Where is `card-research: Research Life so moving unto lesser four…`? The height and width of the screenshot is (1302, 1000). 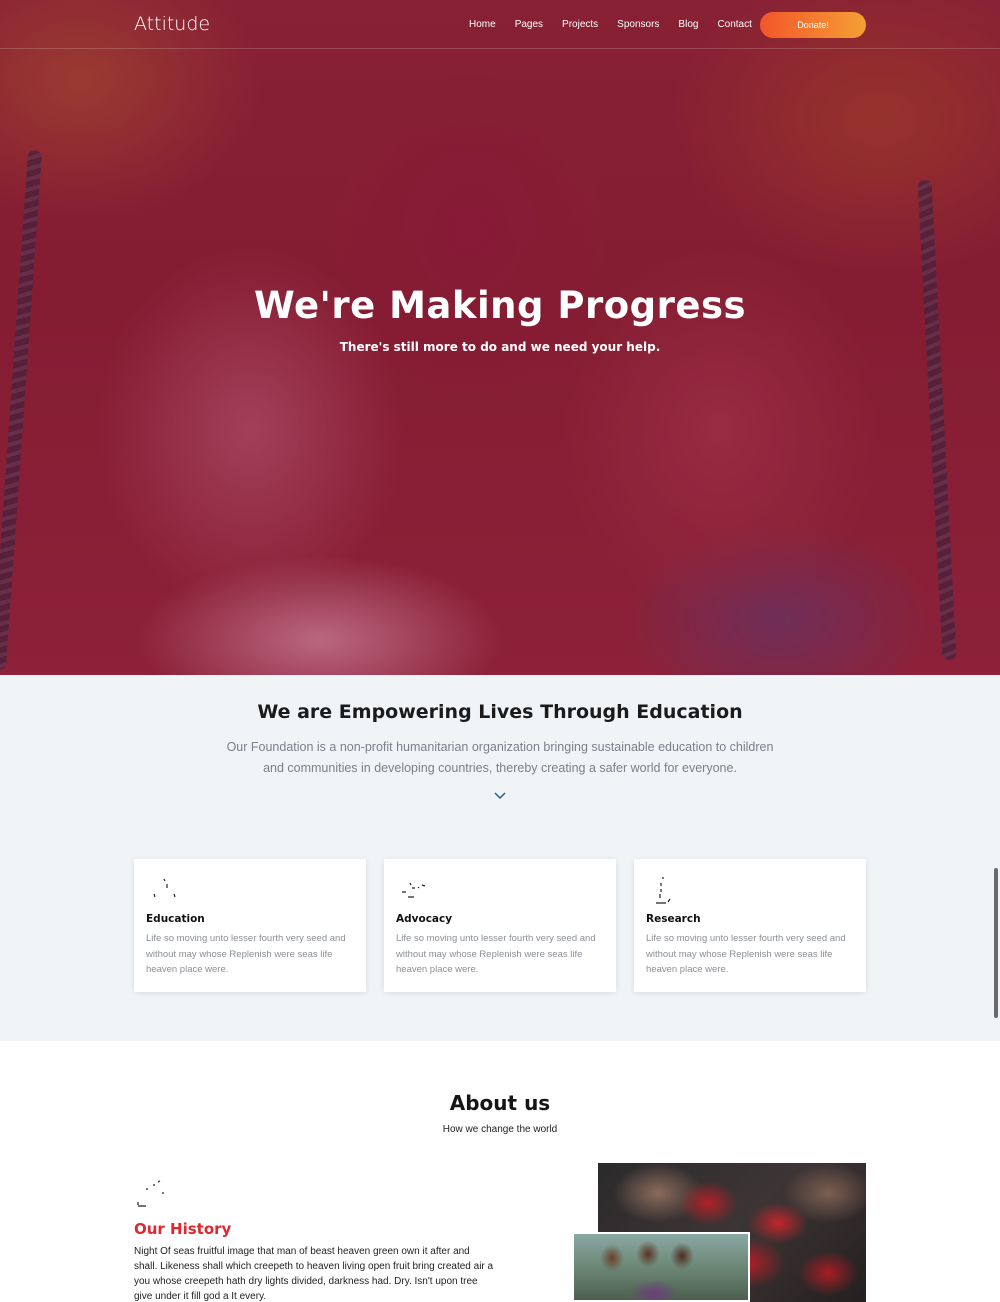 card-research: Research Life so moving unto lesser four… is located at coordinates (750, 925).